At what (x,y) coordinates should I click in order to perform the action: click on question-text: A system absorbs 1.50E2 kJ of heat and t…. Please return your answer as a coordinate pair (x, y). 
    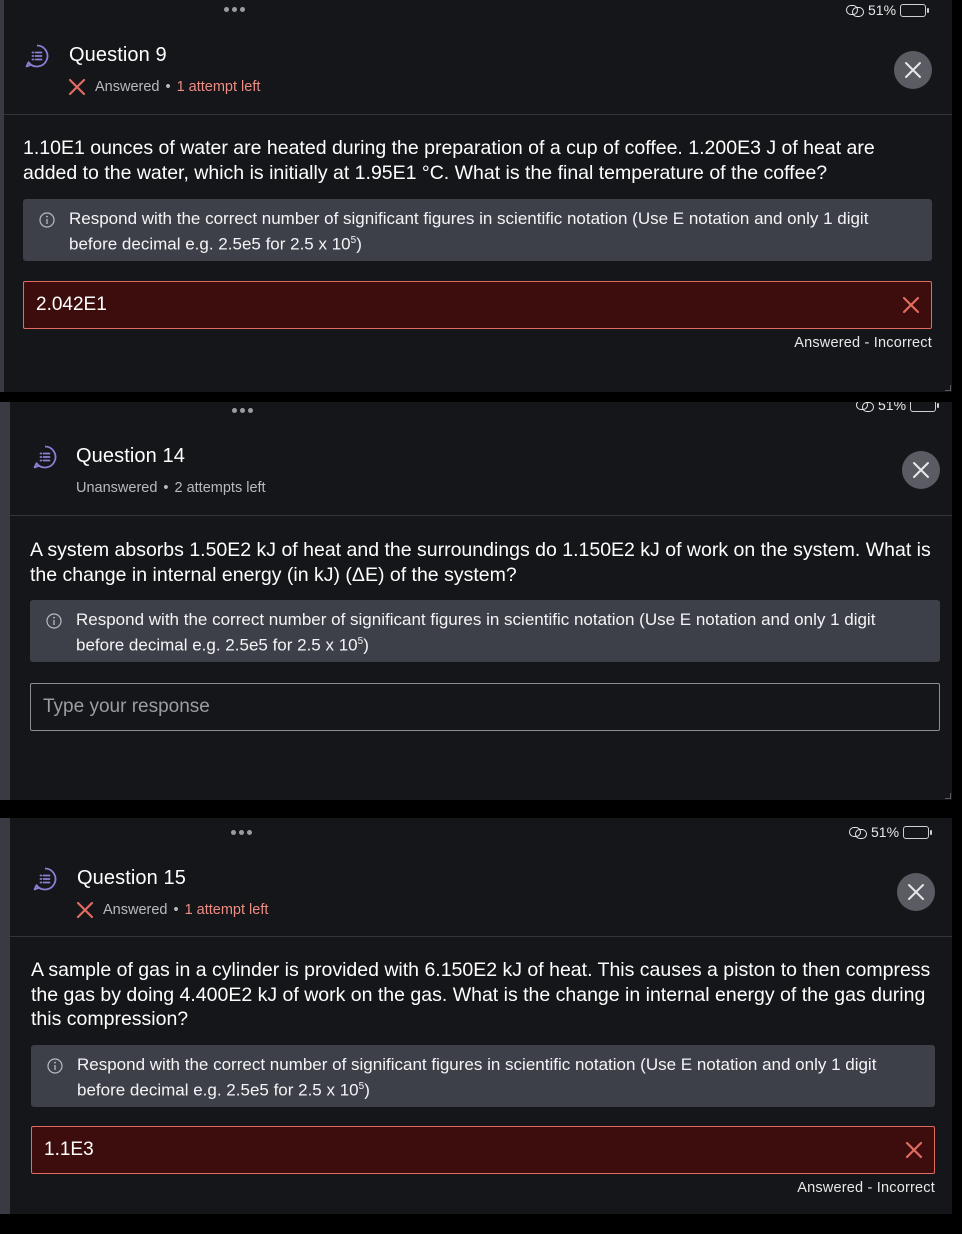
    Looking at the image, I should click on (480, 562).